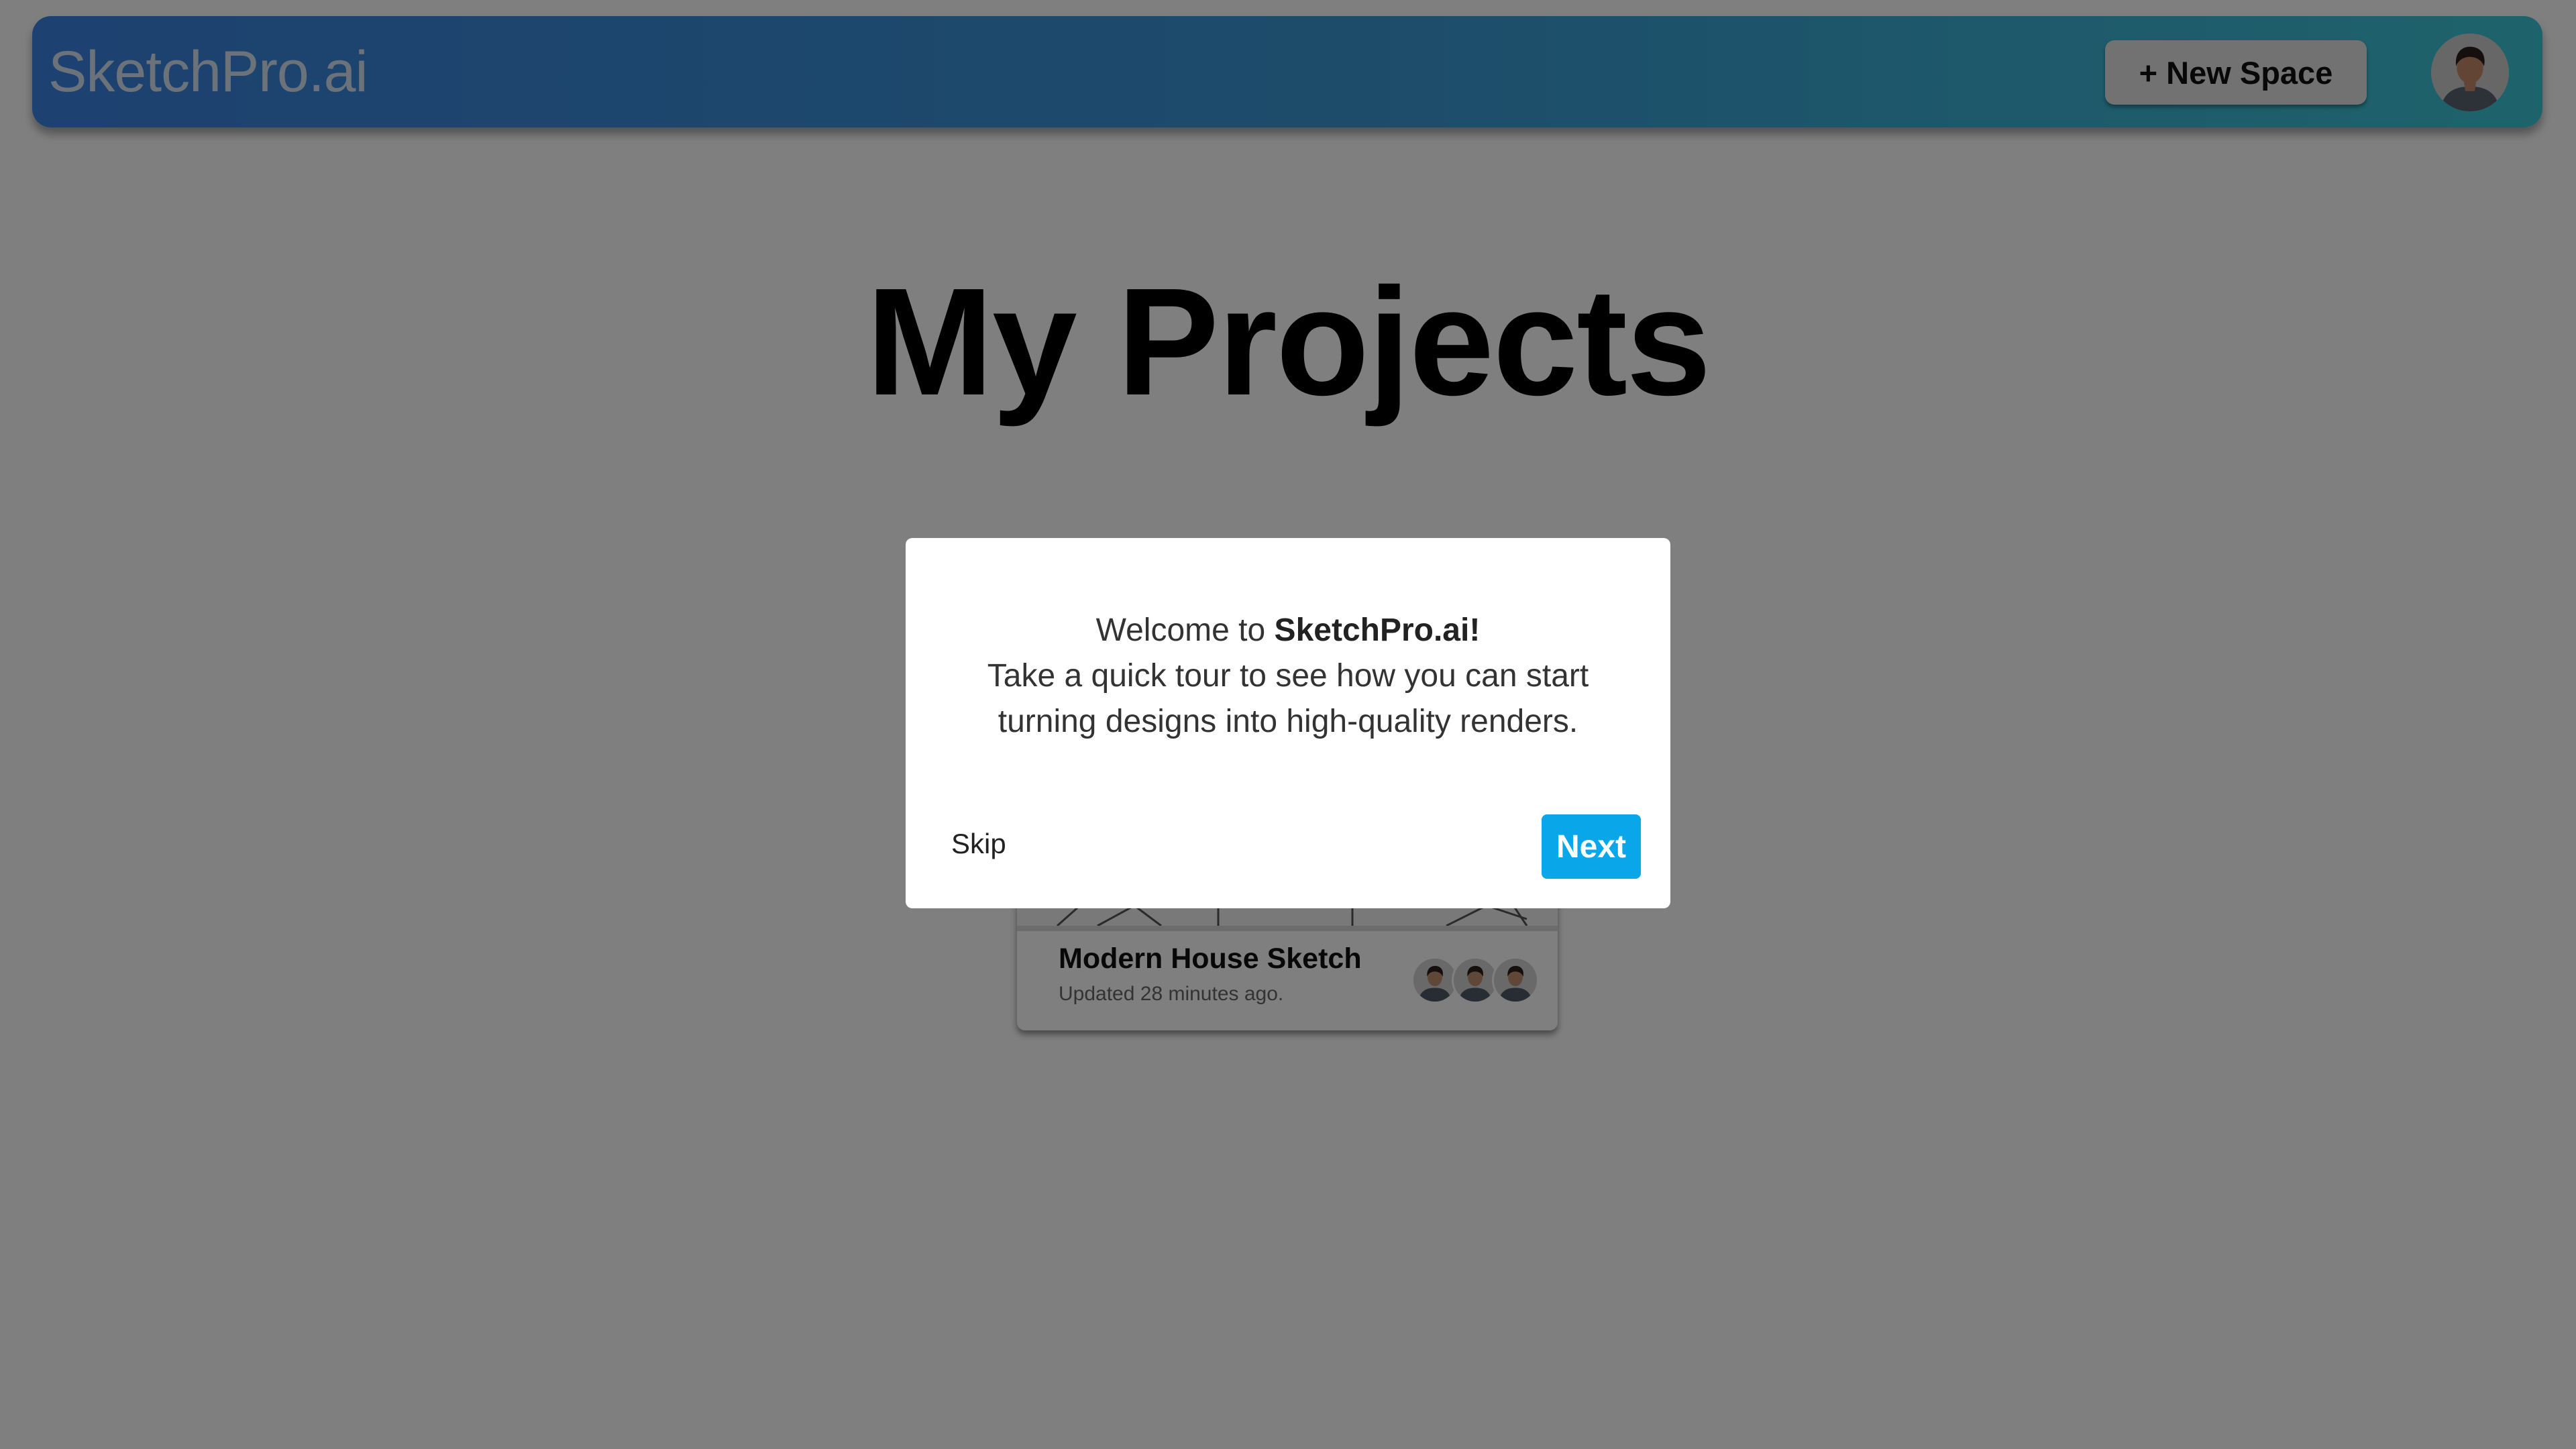 The width and height of the screenshot is (2576, 1449). Describe the element at coordinates (1377, 630) in the screenshot. I see `welcome-brand: SketchPro.ai!` at that location.